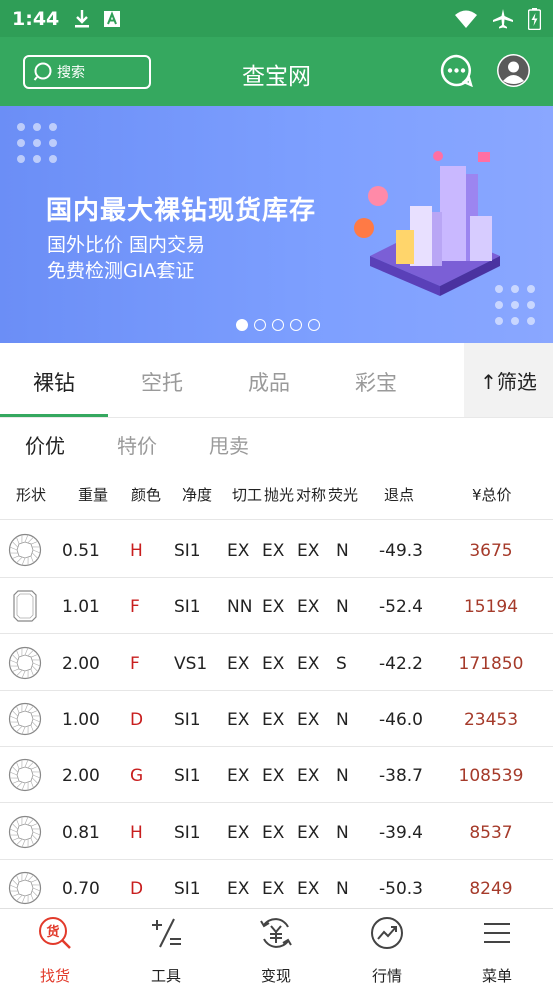  What do you see at coordinates (513, 70) in the screenshot?
I see `user-avatar-icon` at bounding box center [513, 70].